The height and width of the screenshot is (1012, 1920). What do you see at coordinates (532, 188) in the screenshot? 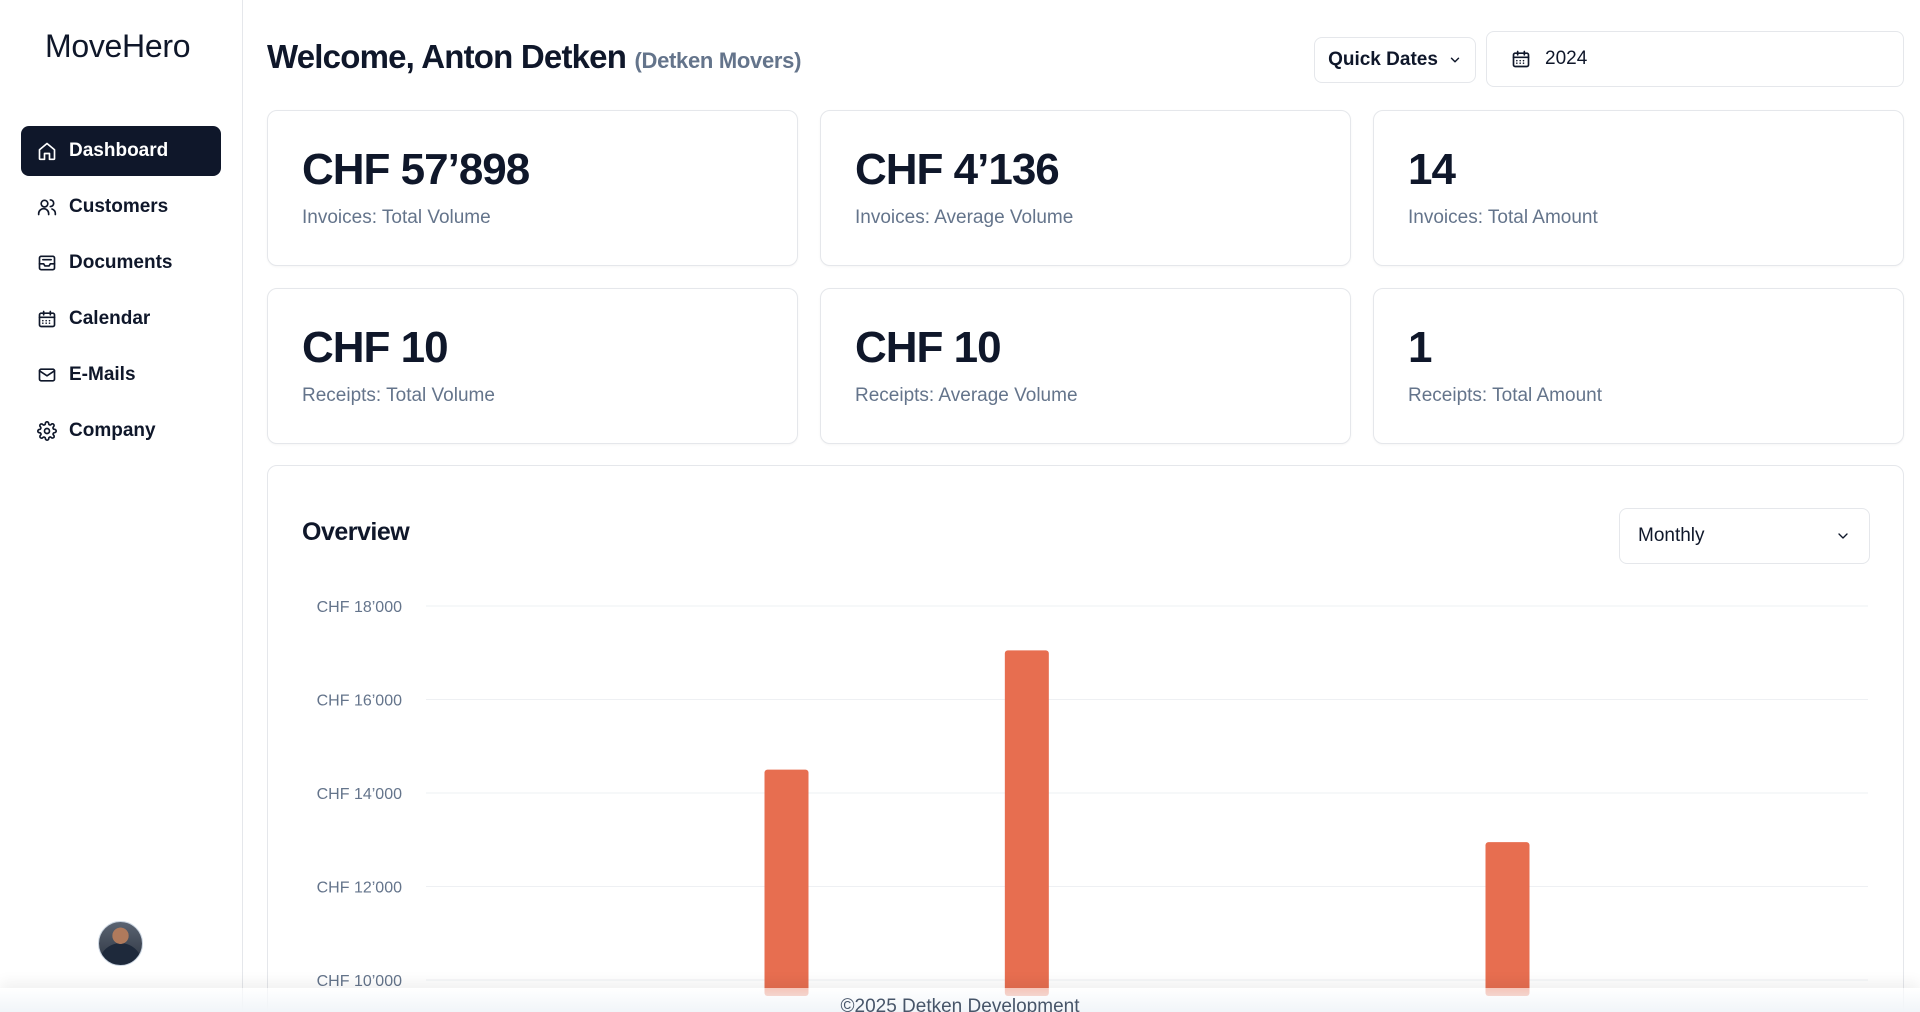
I see `stat-card-invoices-total-volume: CHF 57’898 Invoices: Total Volume` at bounding box center [532, 188].